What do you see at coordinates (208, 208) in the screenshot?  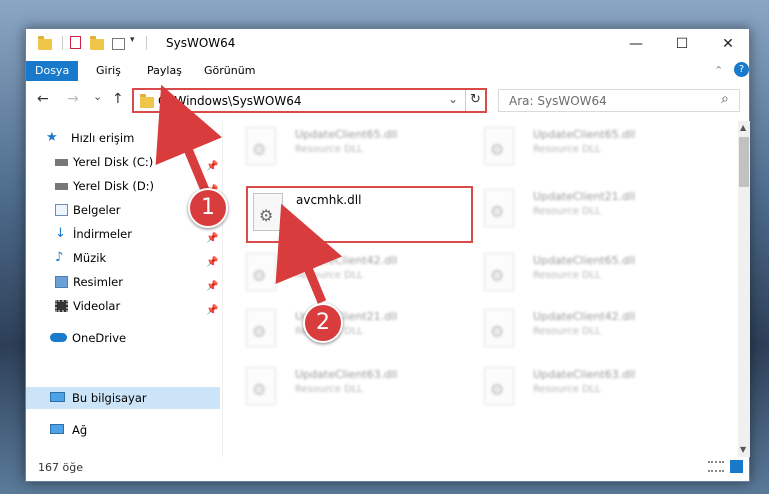 I see `callout-badge-1: 1` at bounding box center [208, 208].